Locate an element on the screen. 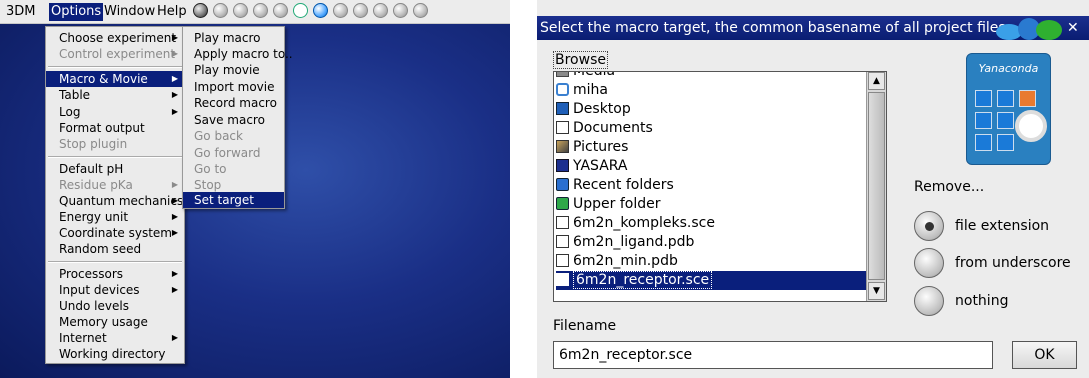 The image size is (1089, 378). list-item: Media is located at coordinates (711, 76).